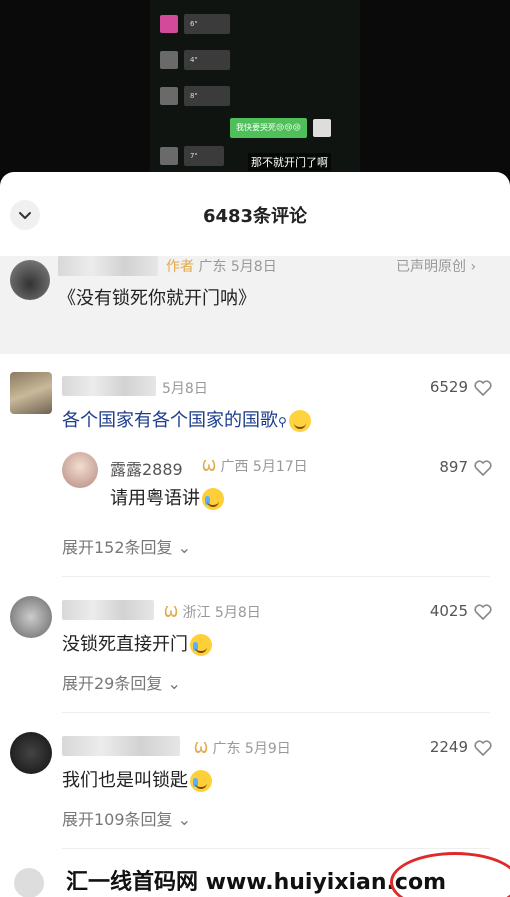 The height and width of the screenshot is (897, 510). Describe the element at coordinates (448, 611) in the screenshot. I see `like-count: 4025` at that location.